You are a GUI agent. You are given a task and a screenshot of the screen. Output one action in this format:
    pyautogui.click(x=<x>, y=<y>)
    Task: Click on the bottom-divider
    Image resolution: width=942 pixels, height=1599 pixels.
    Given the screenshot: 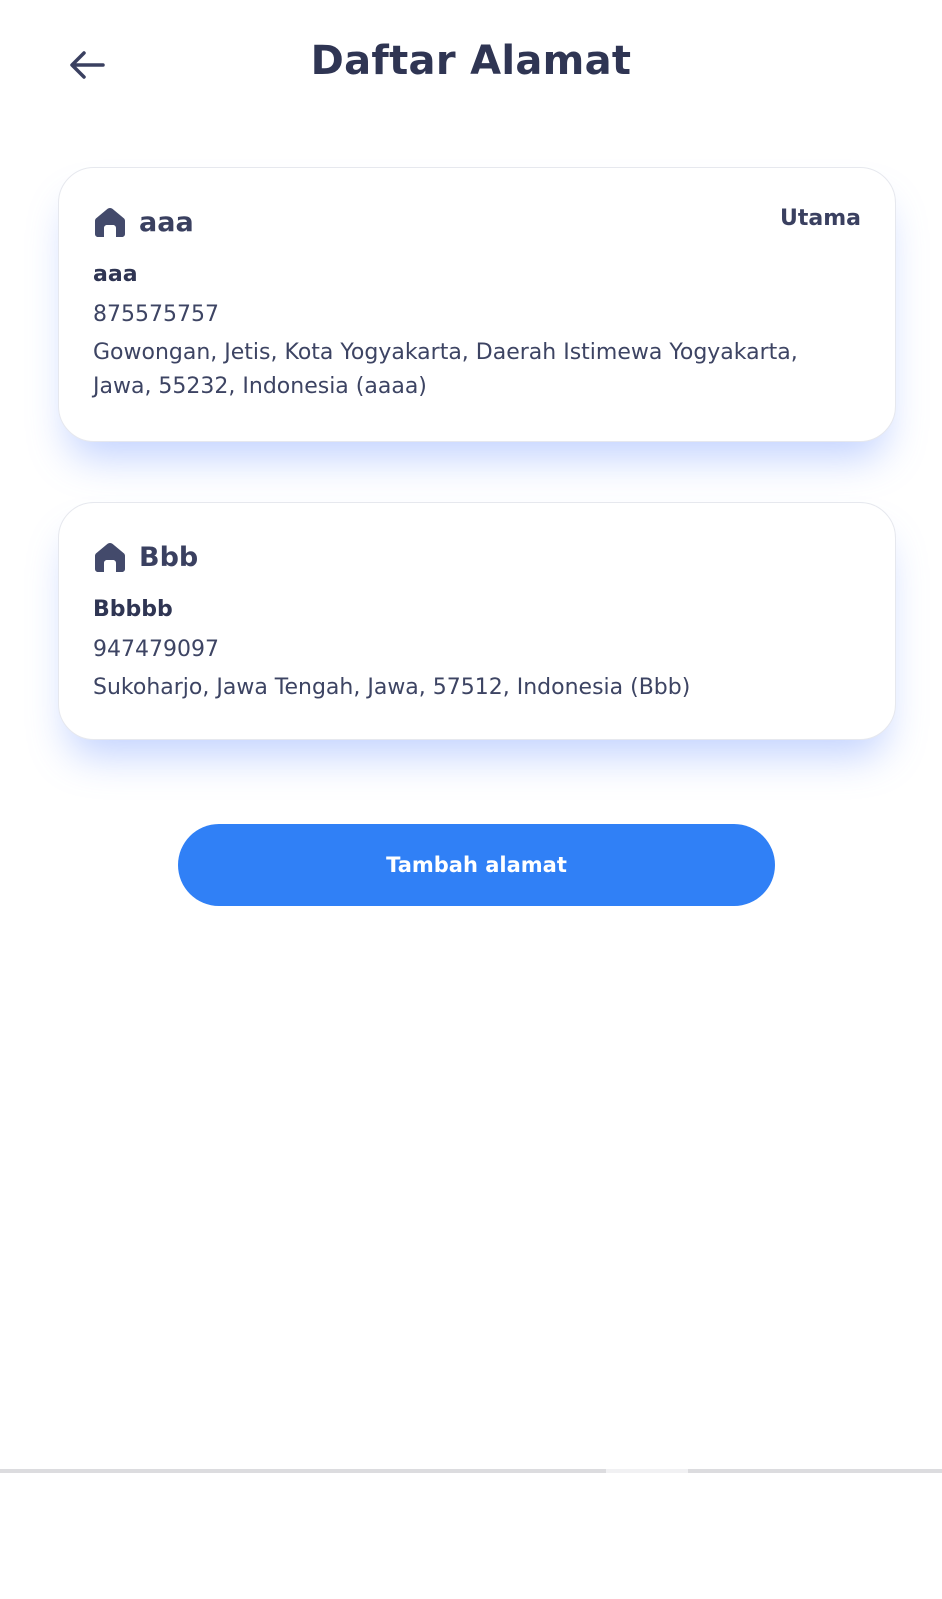 What is the action you would take?
    pyautogui.click(x=471, y=1471)
    